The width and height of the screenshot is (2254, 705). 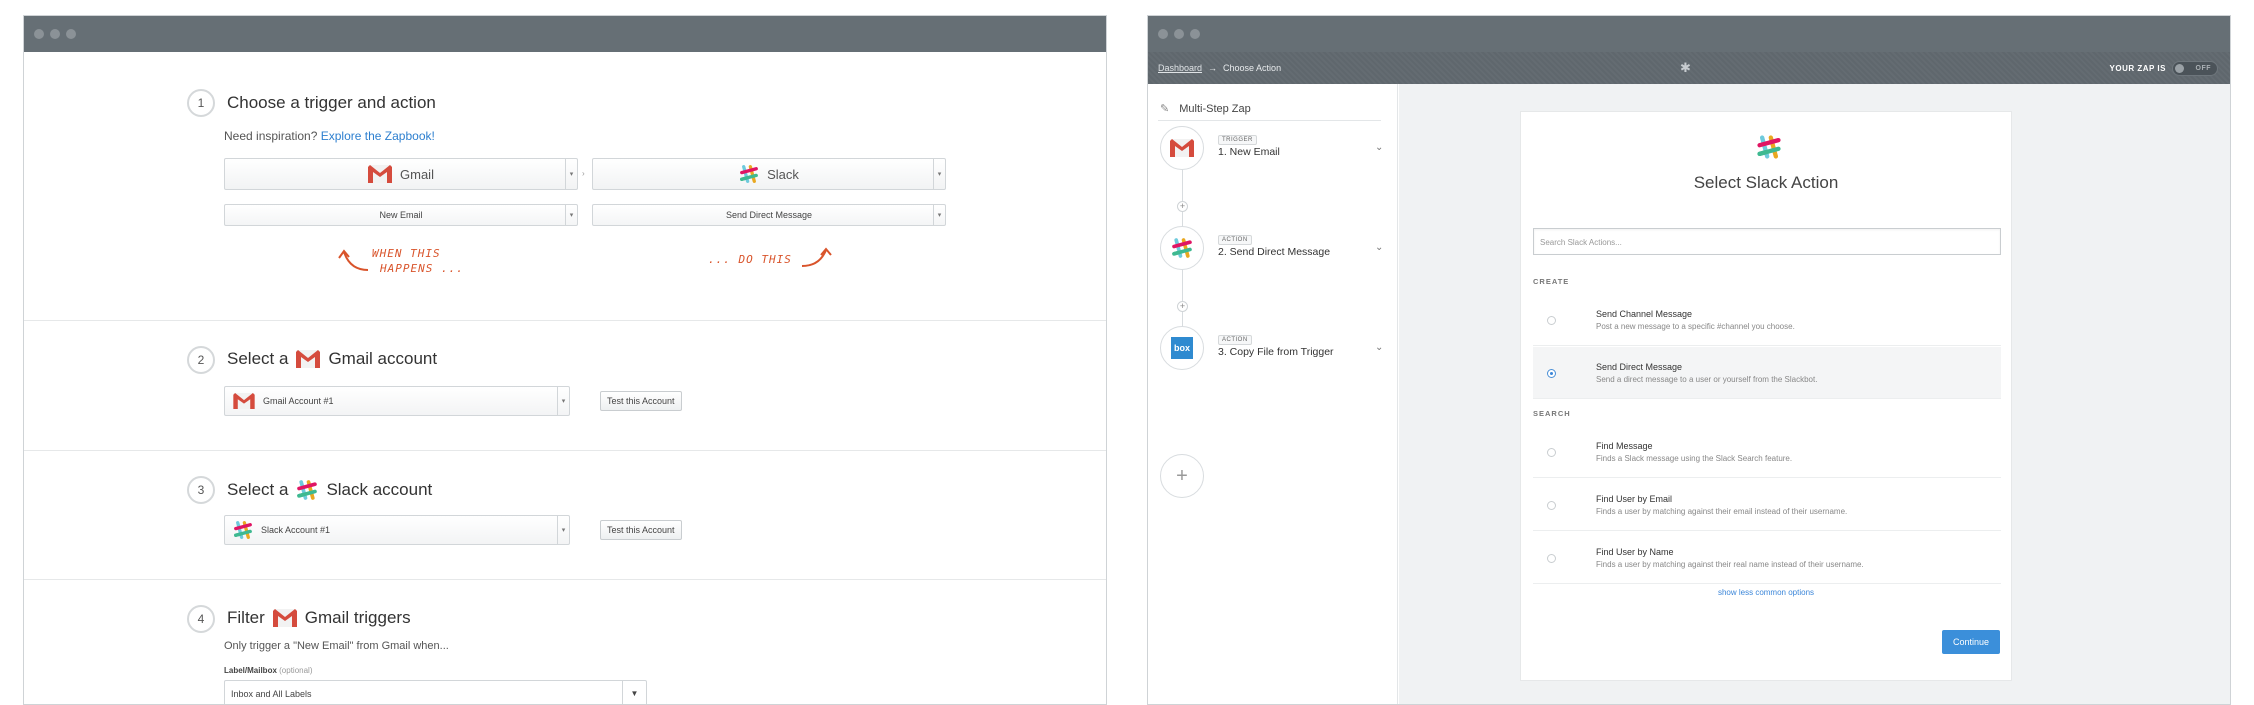 I want to click on title-prefix: Filter, so click(x=246, y=617).